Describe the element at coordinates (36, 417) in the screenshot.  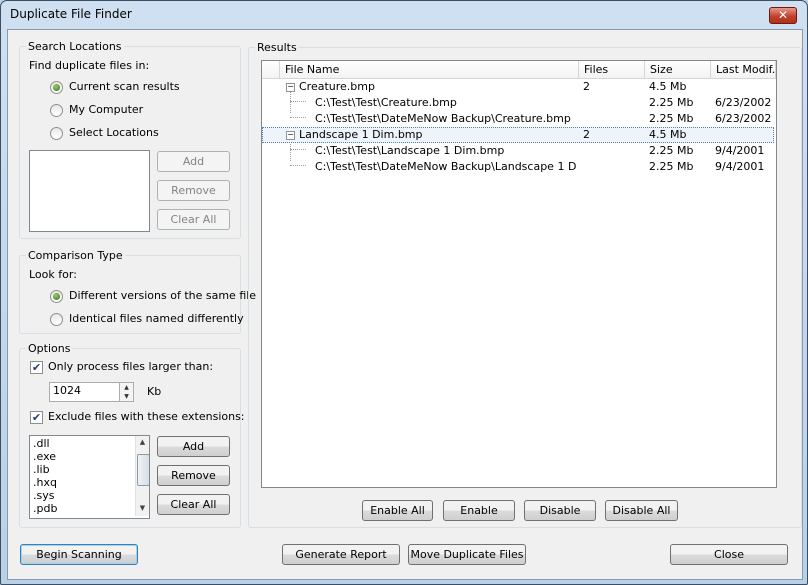
I see `exclude-extensions-checkbox: ✔` at that location.